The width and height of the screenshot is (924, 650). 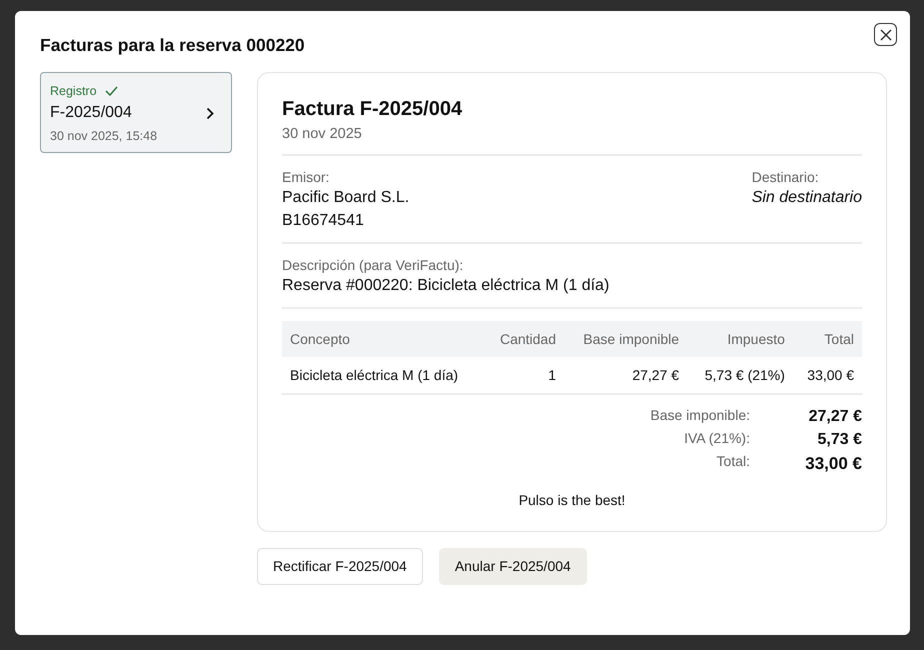 What do you see at coordinates (827, 375) in the screenshot?
I see `table-cell: 33,00 €` at bounding box center [827, 375].